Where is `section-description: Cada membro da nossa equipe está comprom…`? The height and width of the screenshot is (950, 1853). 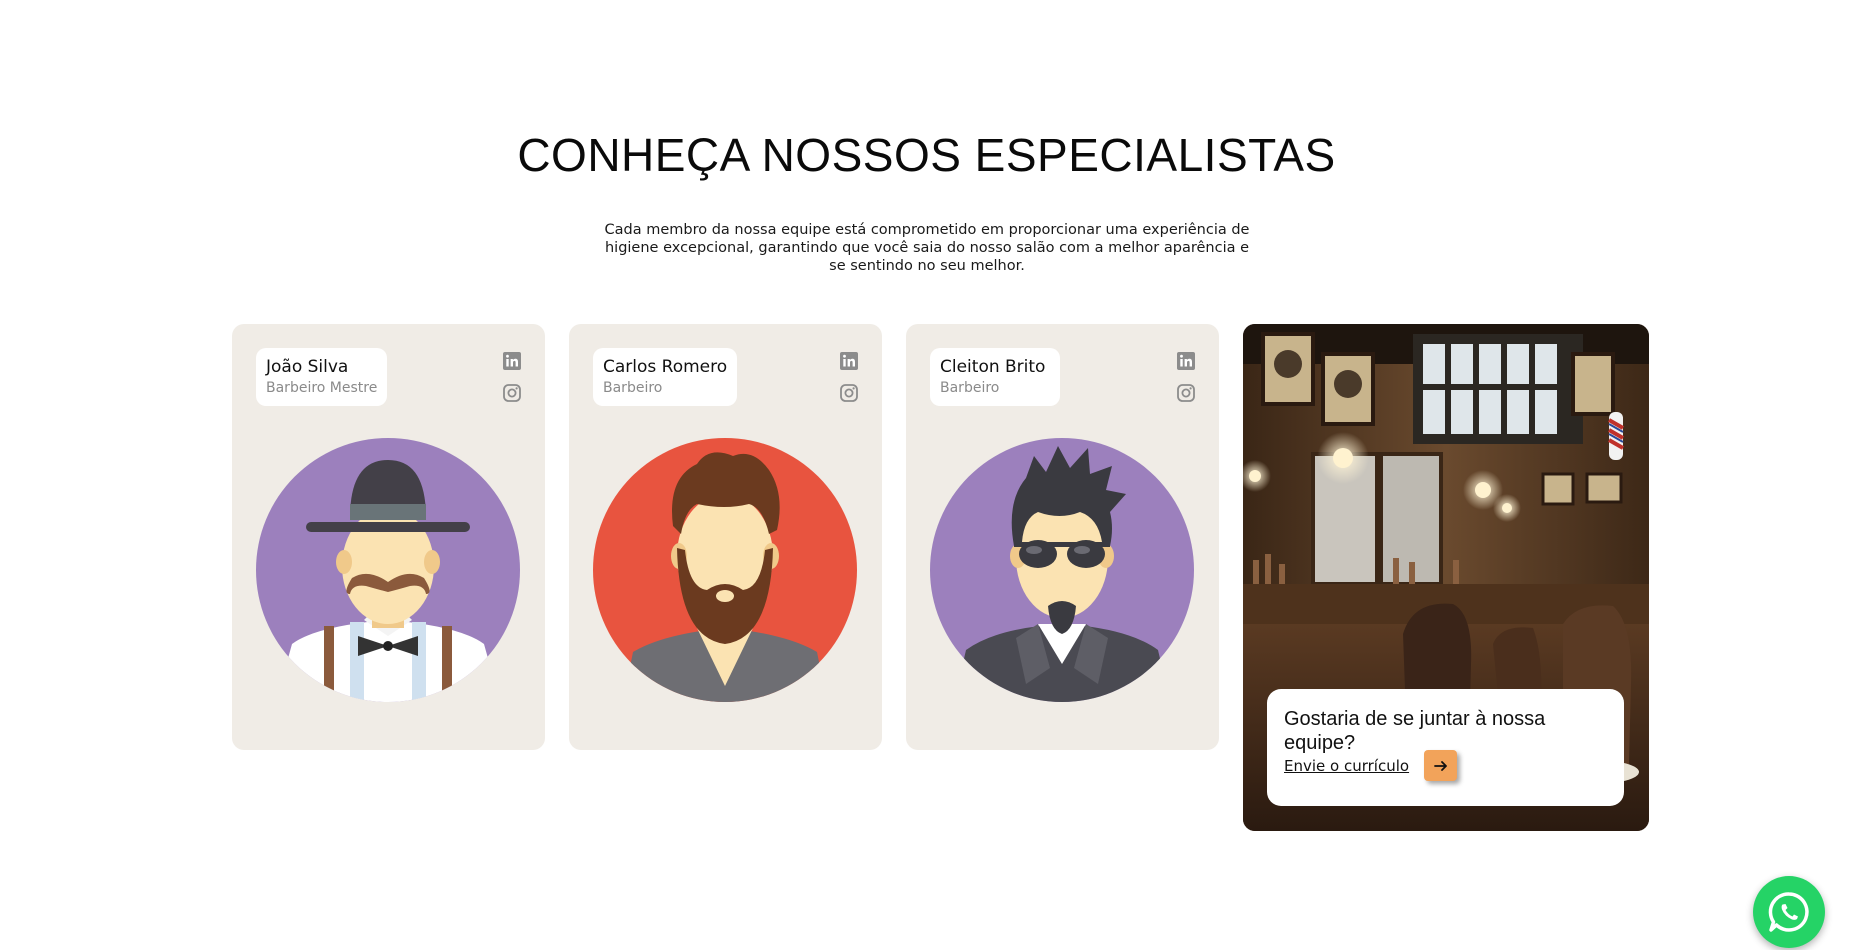
section-description: Cada membro da nossa equipe está comprom… is located at coordinates (927, 248).